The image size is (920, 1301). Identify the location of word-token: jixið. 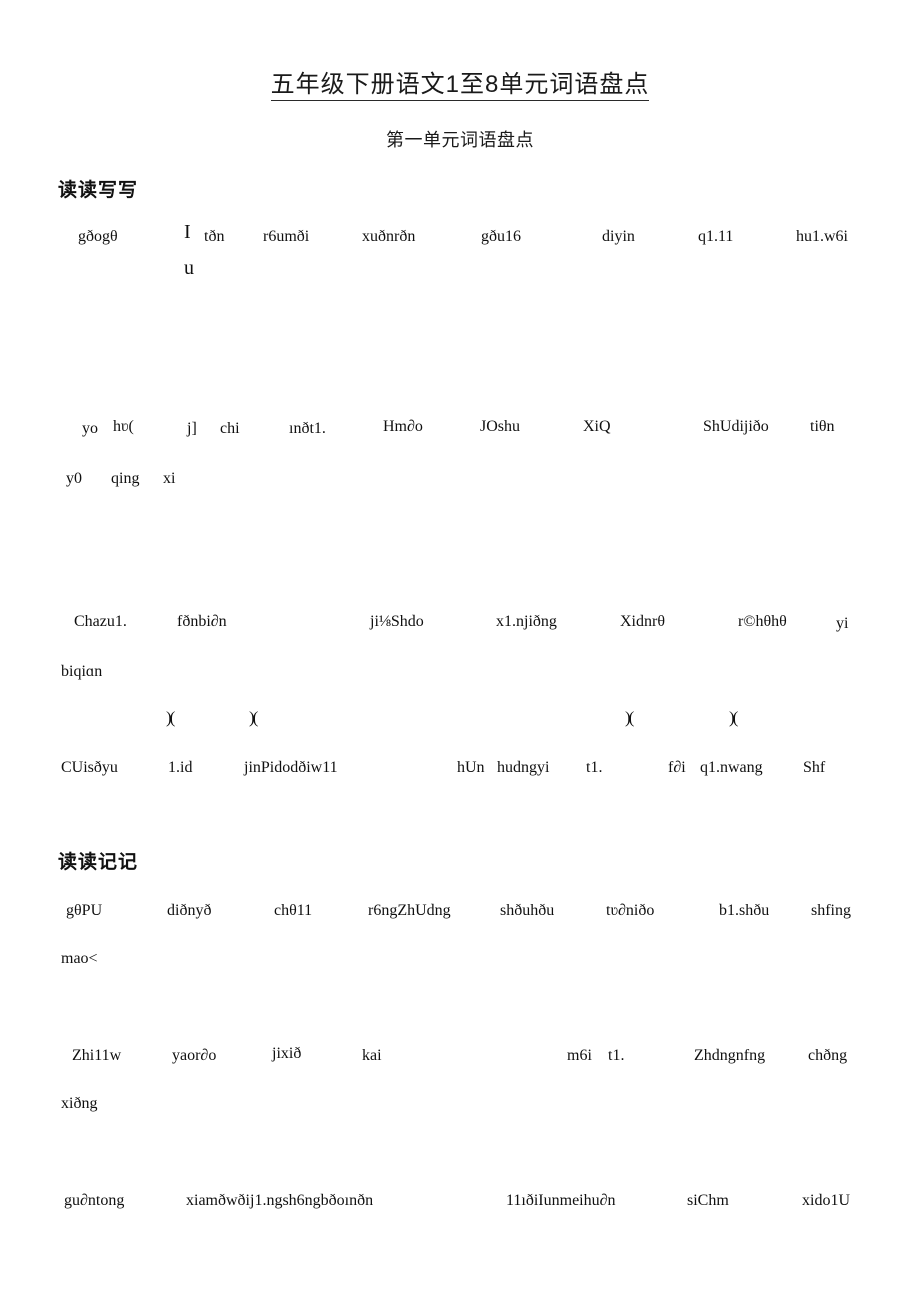
(287, 1053).